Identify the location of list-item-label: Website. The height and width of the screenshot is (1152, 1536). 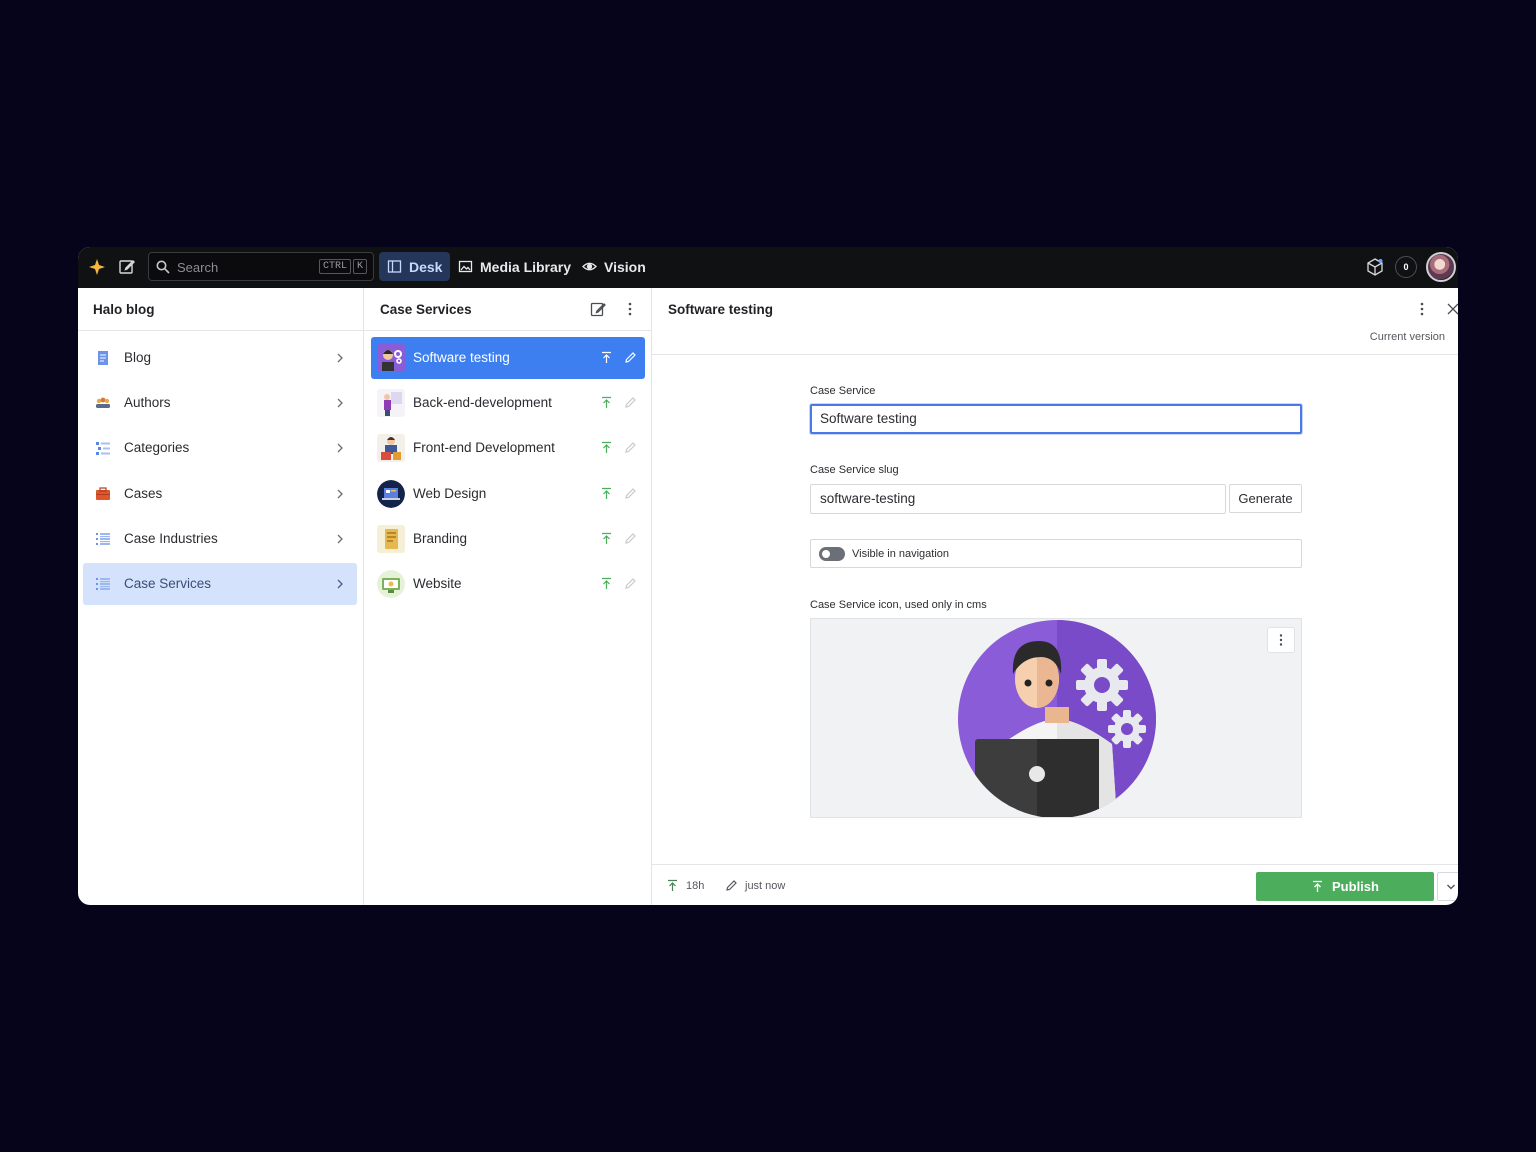
(437, 583).